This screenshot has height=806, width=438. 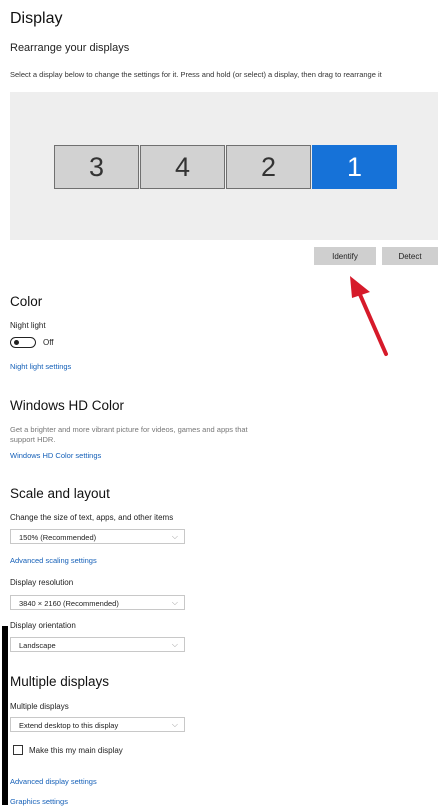 I want to click on black-edge-bar, so click(x=5, y=715).